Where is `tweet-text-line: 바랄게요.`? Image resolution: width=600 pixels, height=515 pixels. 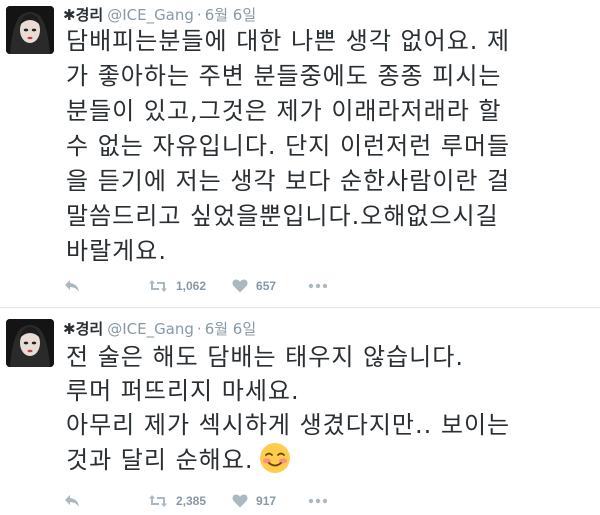 tweet-text-line: 바랄게요. is located at coordinates (116, 251).